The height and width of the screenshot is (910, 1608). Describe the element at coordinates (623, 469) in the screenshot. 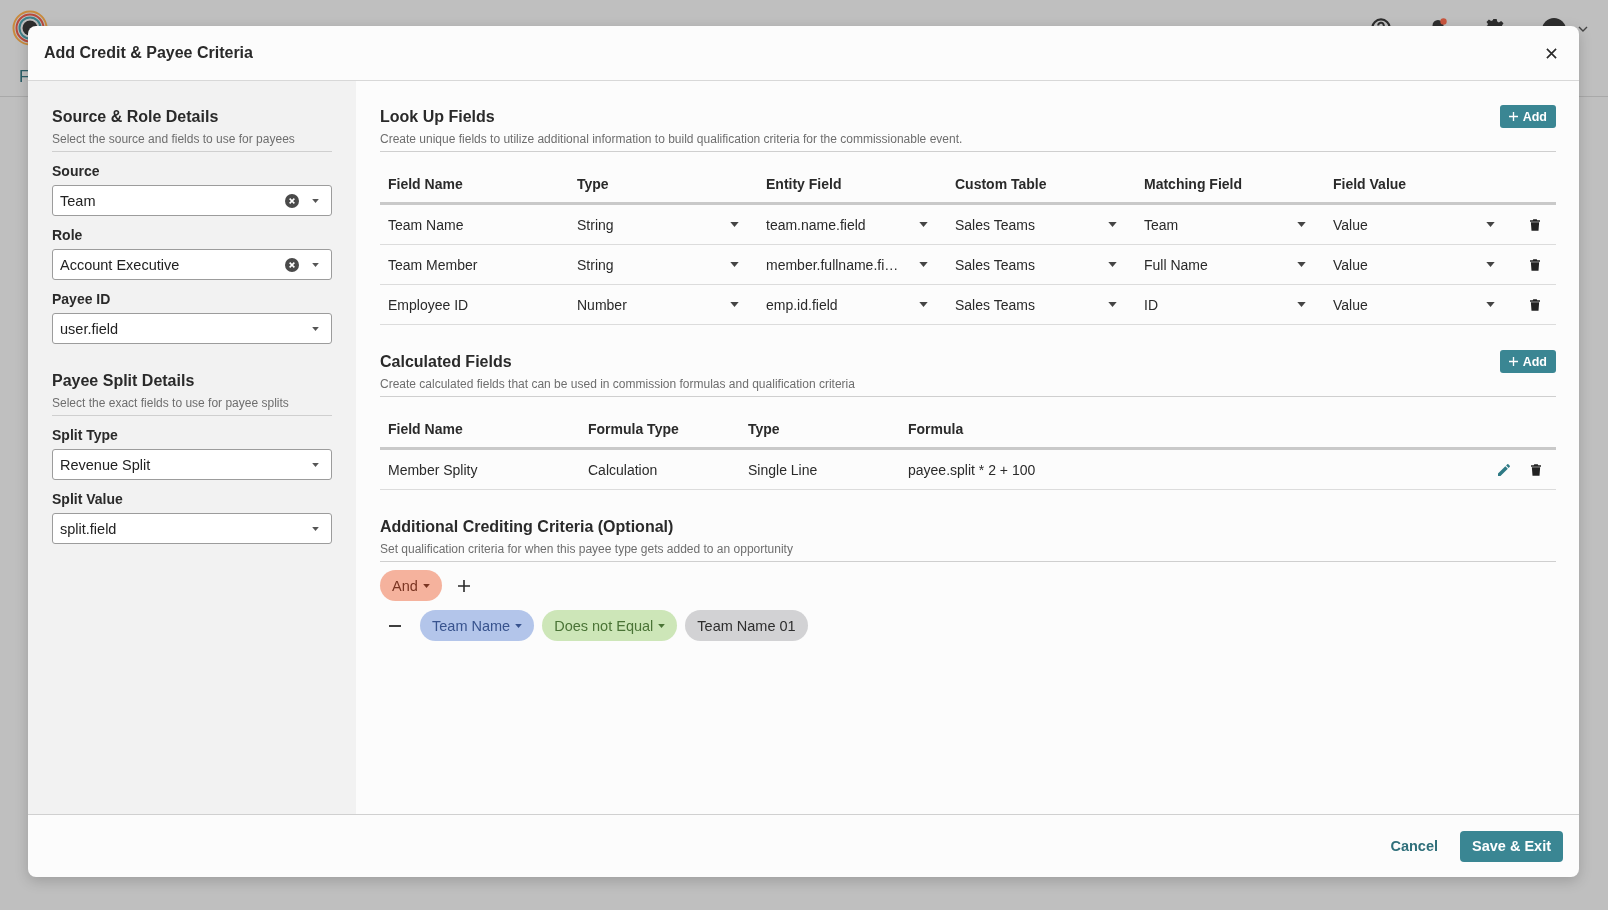

I see `table-cell-text: Calculation` at that location.